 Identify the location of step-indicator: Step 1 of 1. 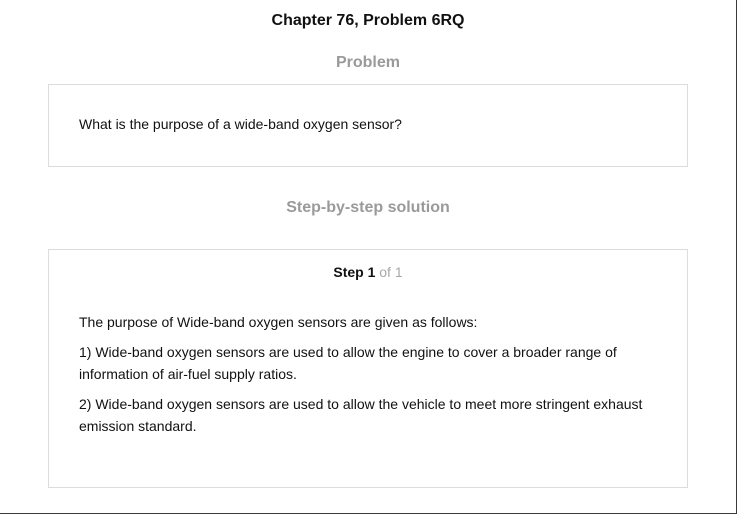
(368, 272).